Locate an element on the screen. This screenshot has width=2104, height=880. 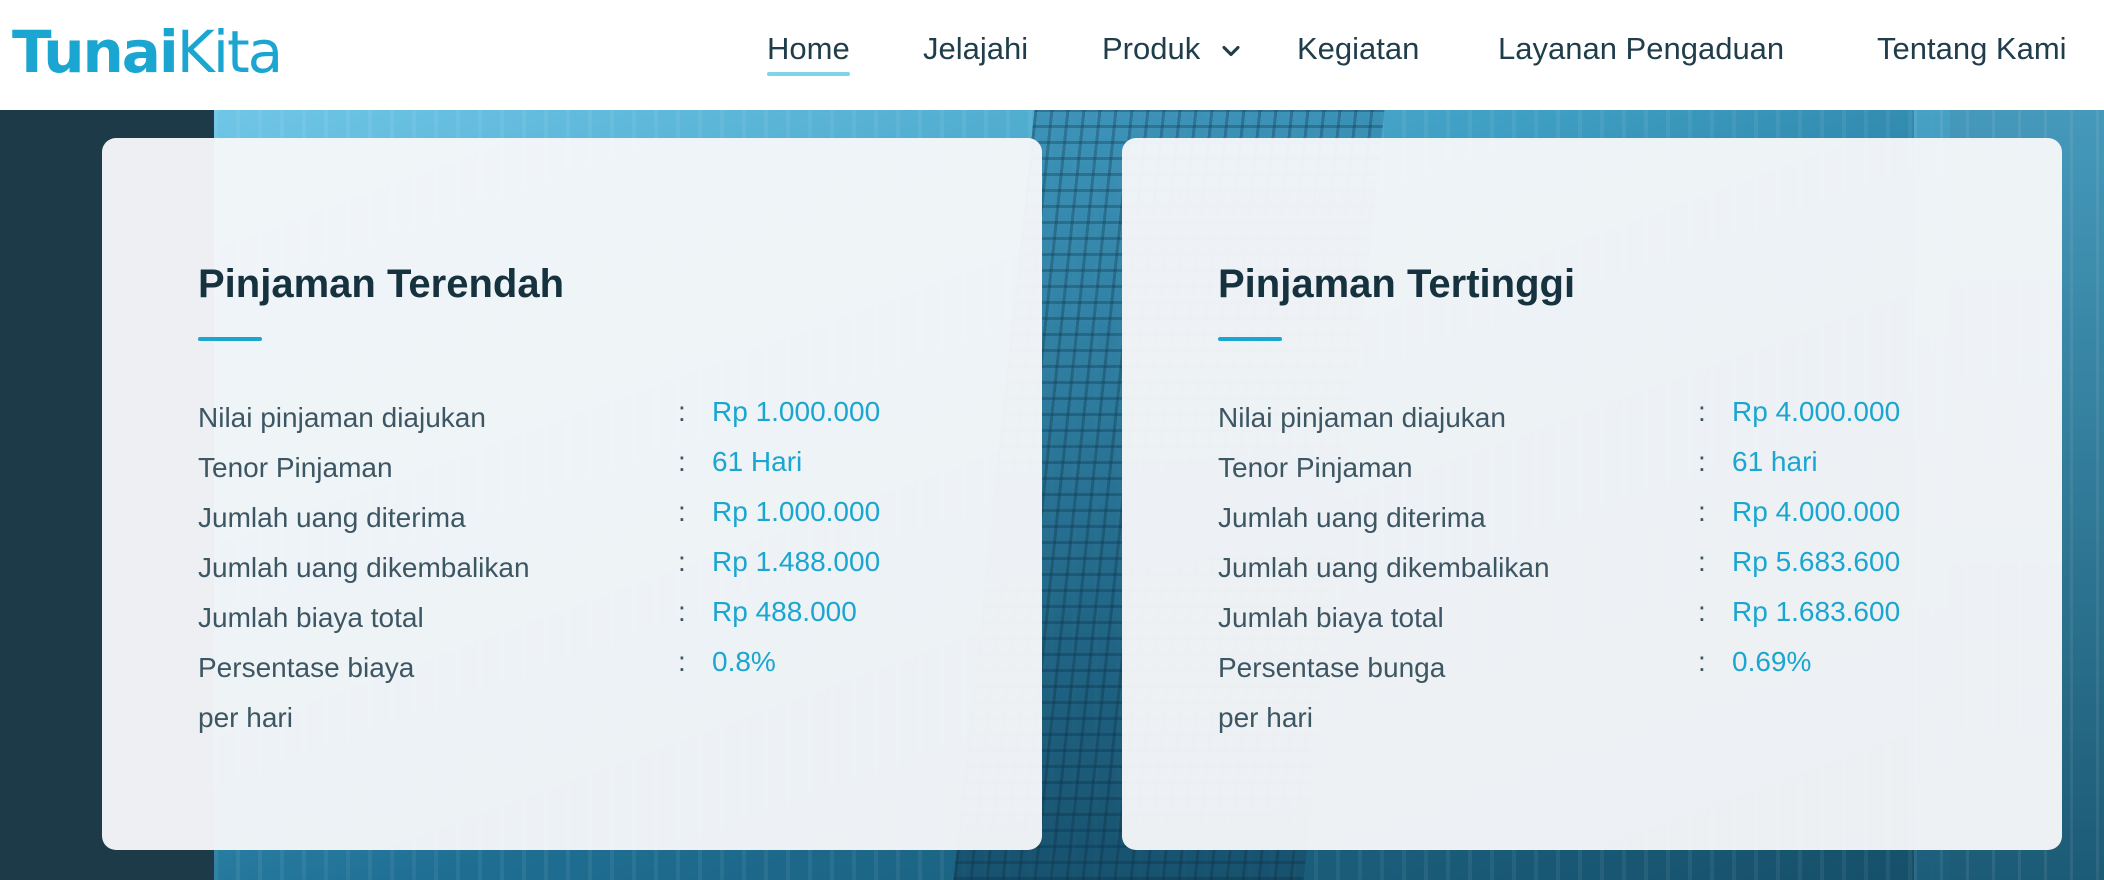
detail-row-uang-diterima: Jumlah uang diterima : Rp 1.000.000 is located at coordinates (598, 519).